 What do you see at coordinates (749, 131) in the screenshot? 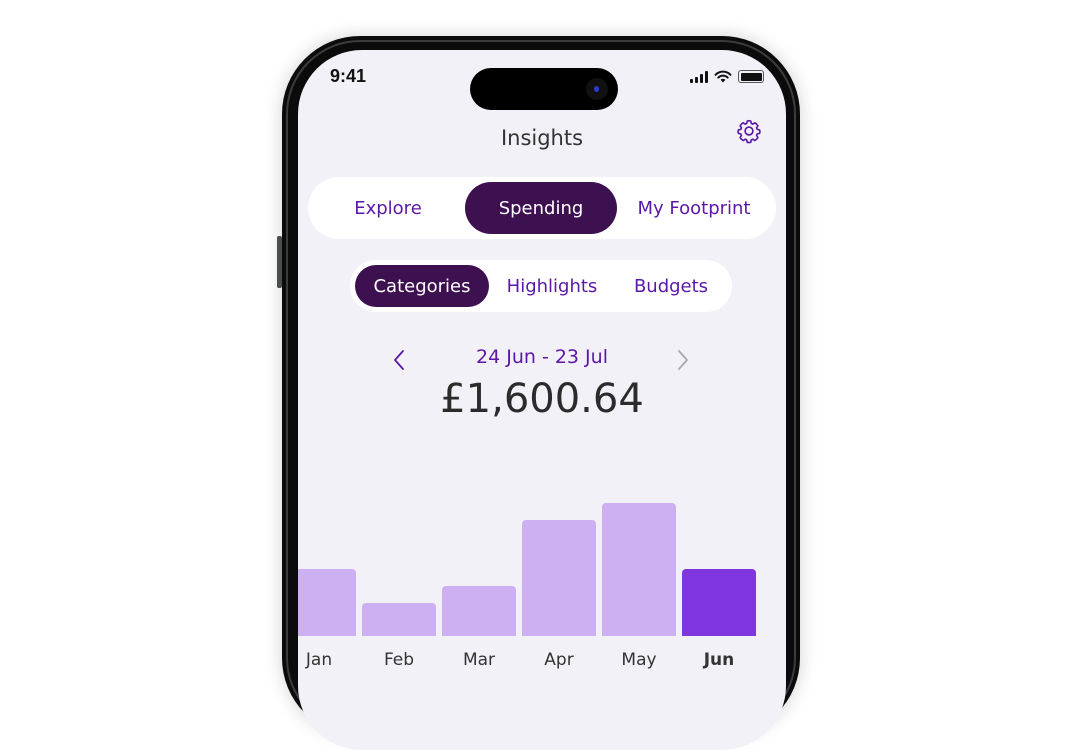
I see `gear-icon` at bounding box center [749, 131].